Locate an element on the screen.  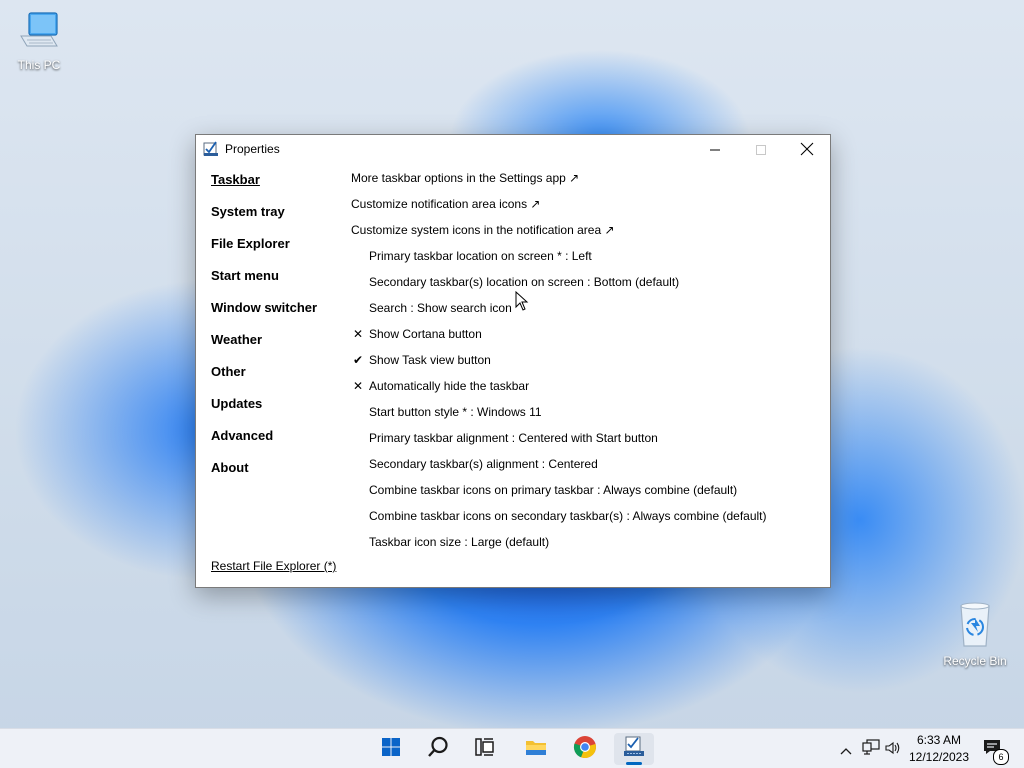
search-button is located at coordinates (438, 749).